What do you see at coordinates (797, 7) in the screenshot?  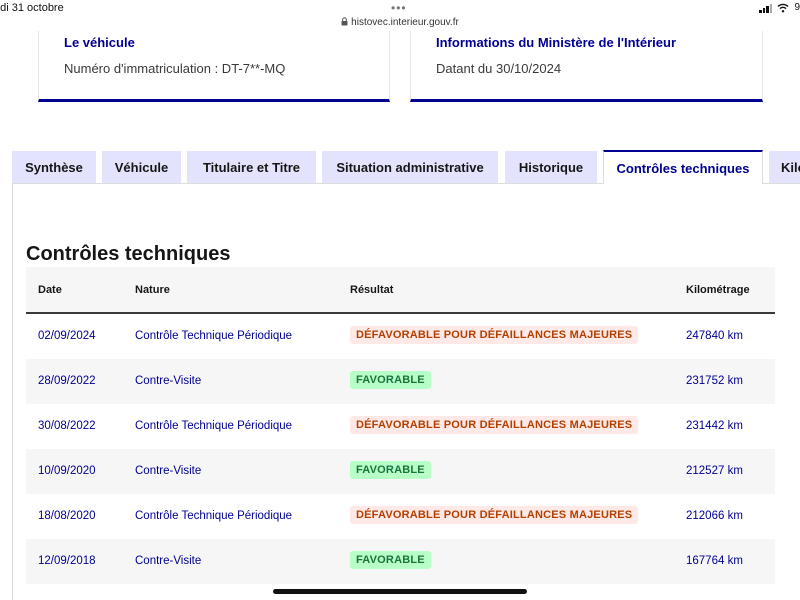 I see `battery-level: 9` at bounding box center [797, 7].